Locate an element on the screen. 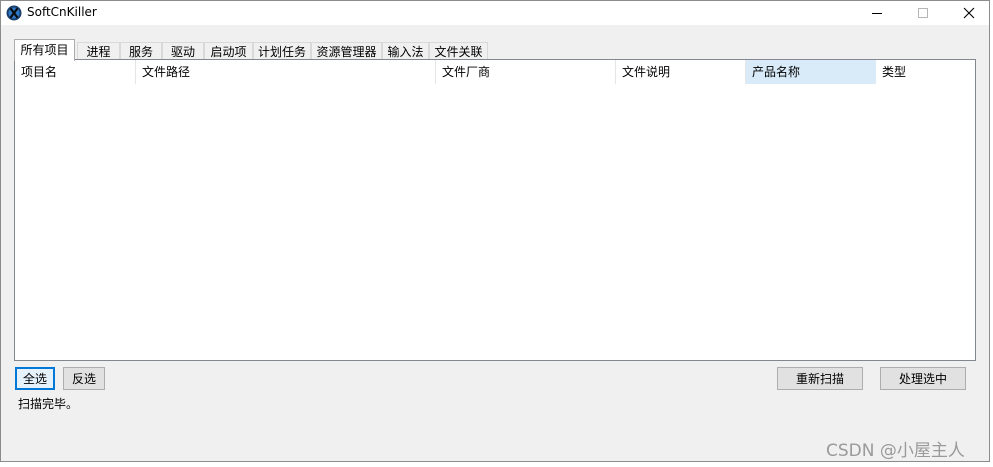 This screenshot has width=993, height=467. close-icon is located at coordinates (969, 13).